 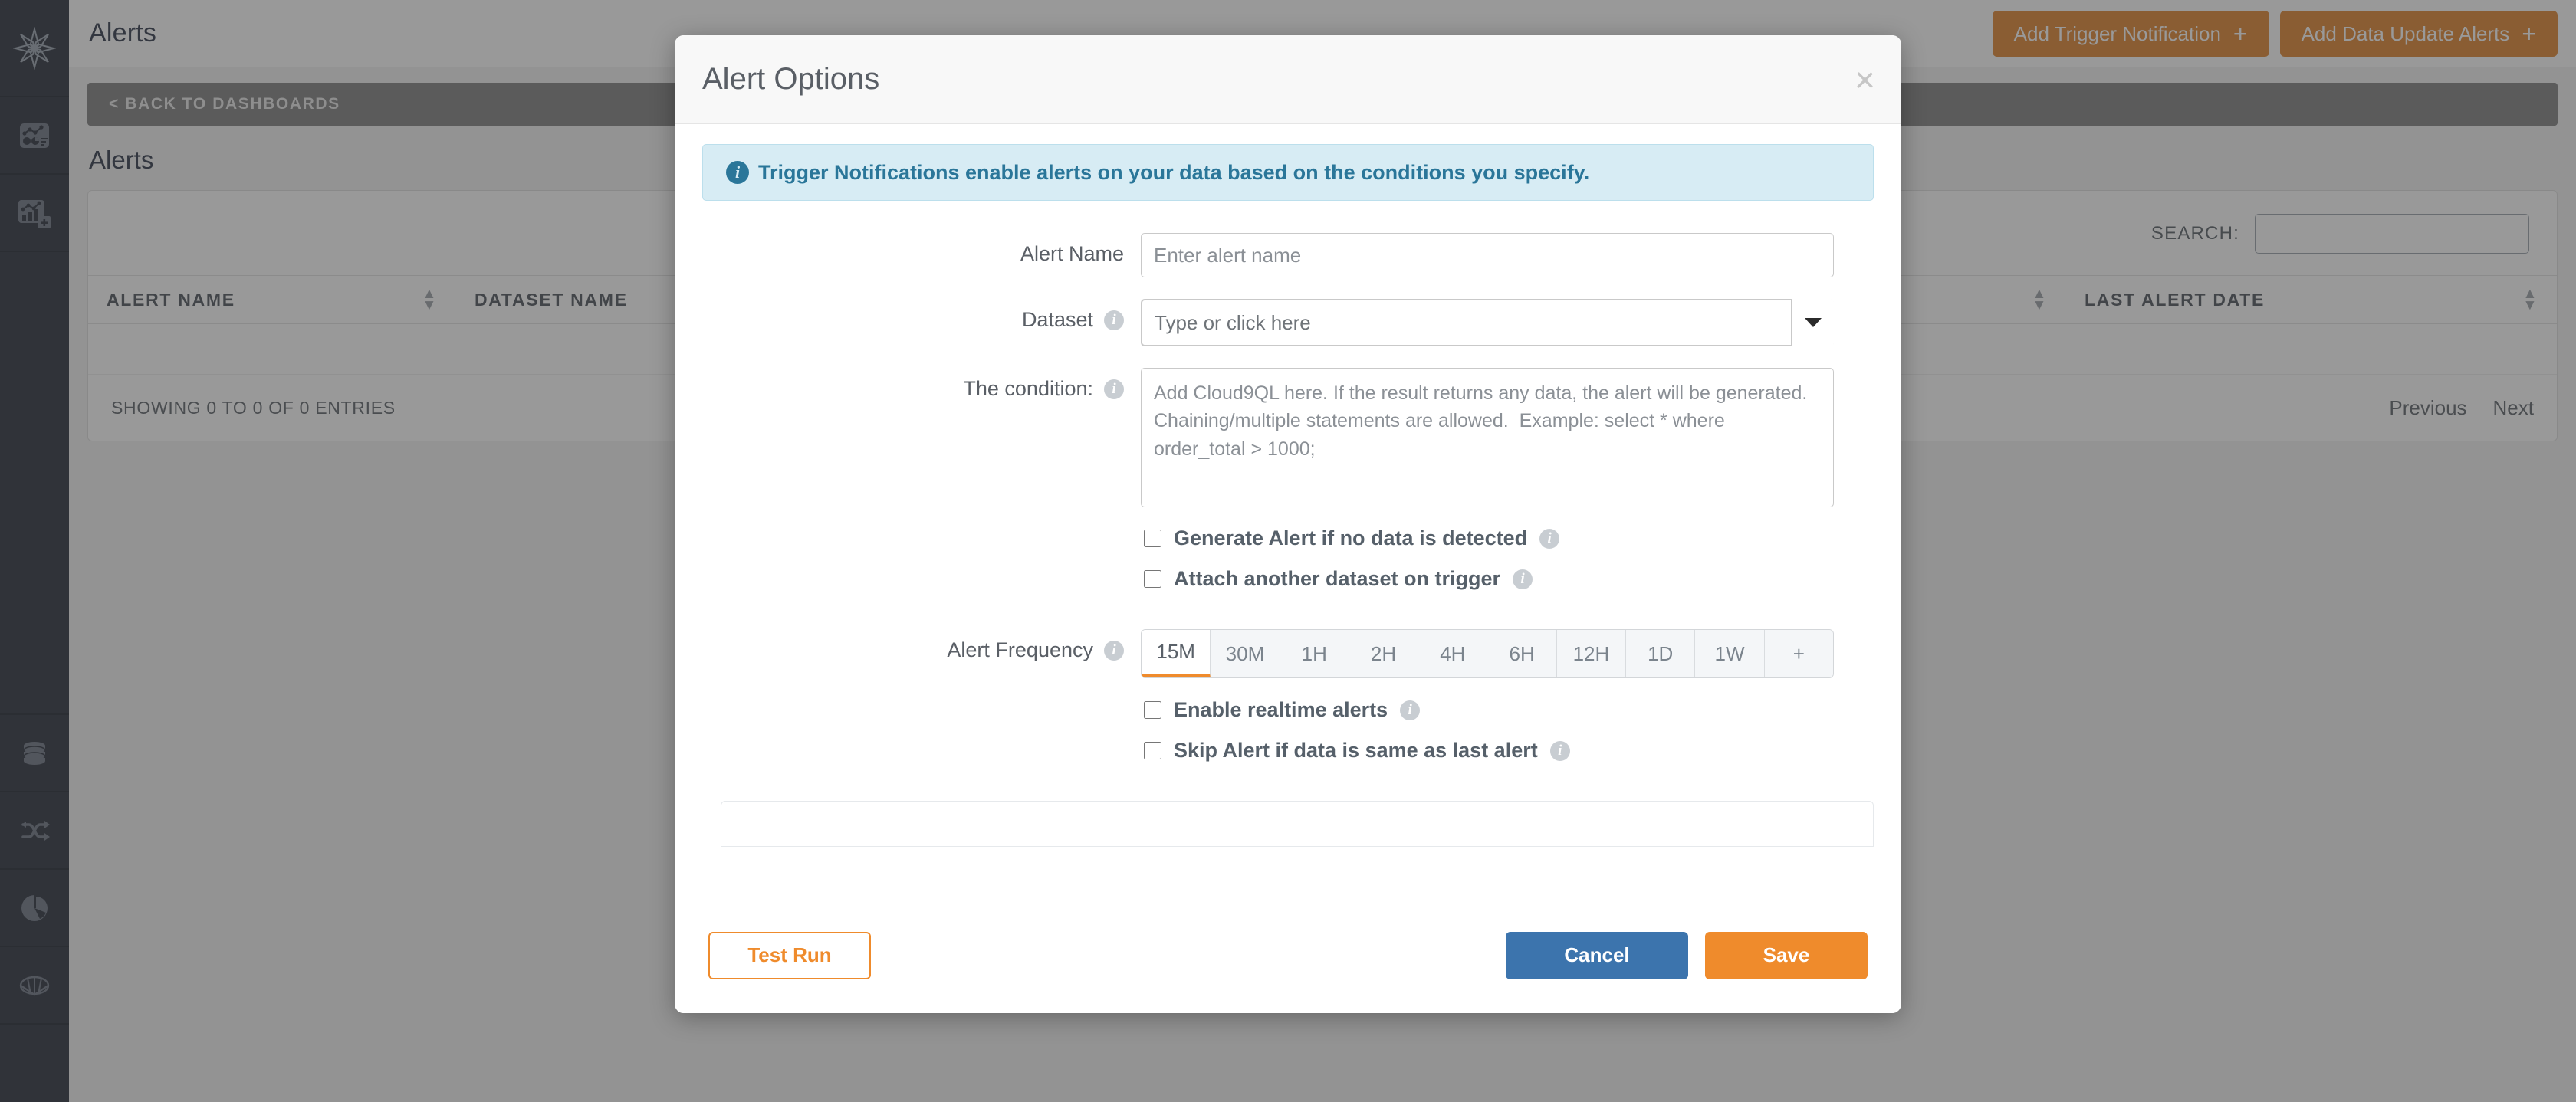 I want to click on alert-name-label: Alert Name, so click(x=1072, y=253).